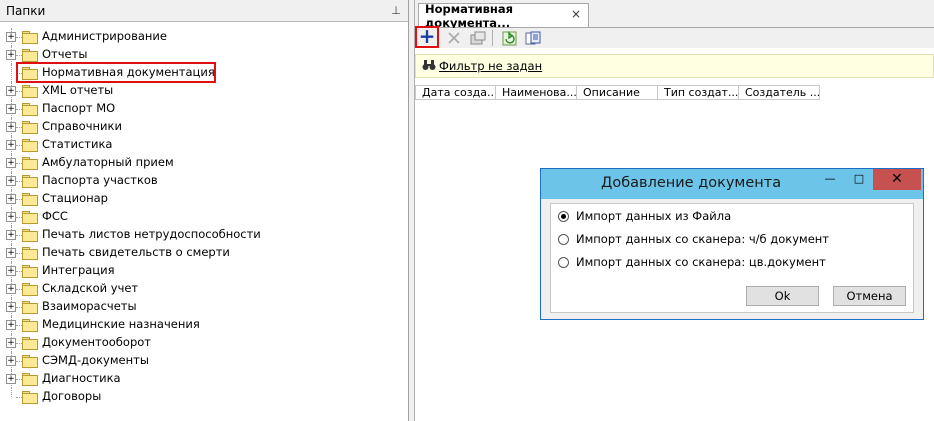 This screenshot has height=421, width=934. Describe the element at coordinates (77, 144) in the screenshot. I see `tree-item-label: Статистика` at that location.